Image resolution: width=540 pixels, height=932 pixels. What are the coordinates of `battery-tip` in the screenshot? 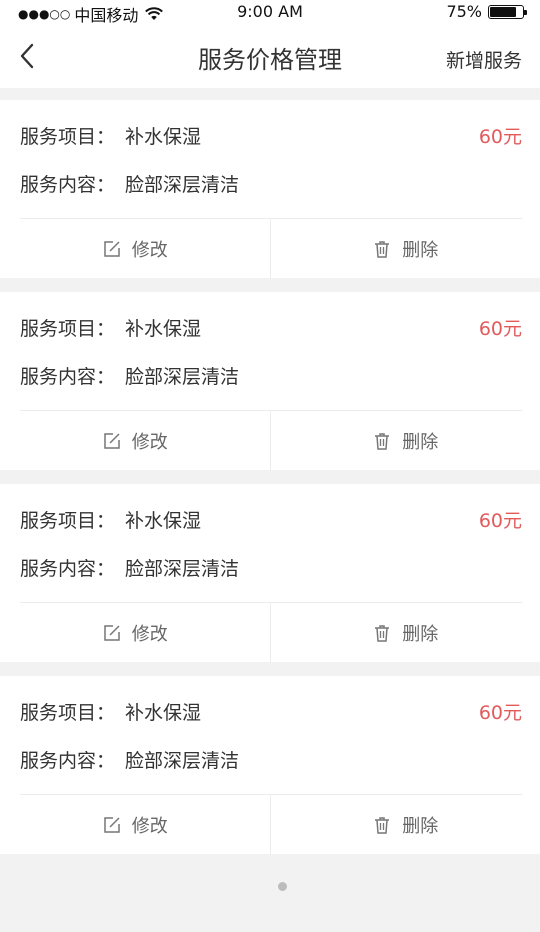 It's located at (525, 12).